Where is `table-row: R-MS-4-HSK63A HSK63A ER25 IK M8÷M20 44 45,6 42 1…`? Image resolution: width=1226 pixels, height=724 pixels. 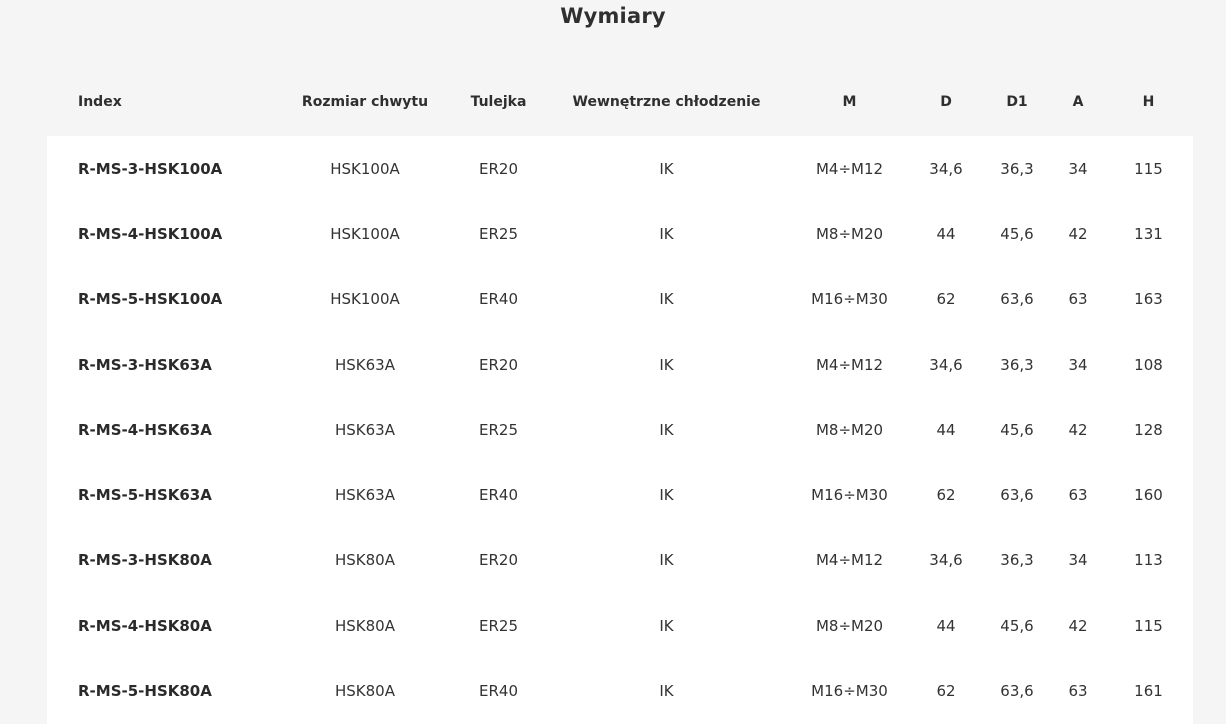
table-row: R-MS-4-HSK63A HSK63A ER25 IK M8÷M20 44 45,6 42 1… is located at coordinates (620, 429).